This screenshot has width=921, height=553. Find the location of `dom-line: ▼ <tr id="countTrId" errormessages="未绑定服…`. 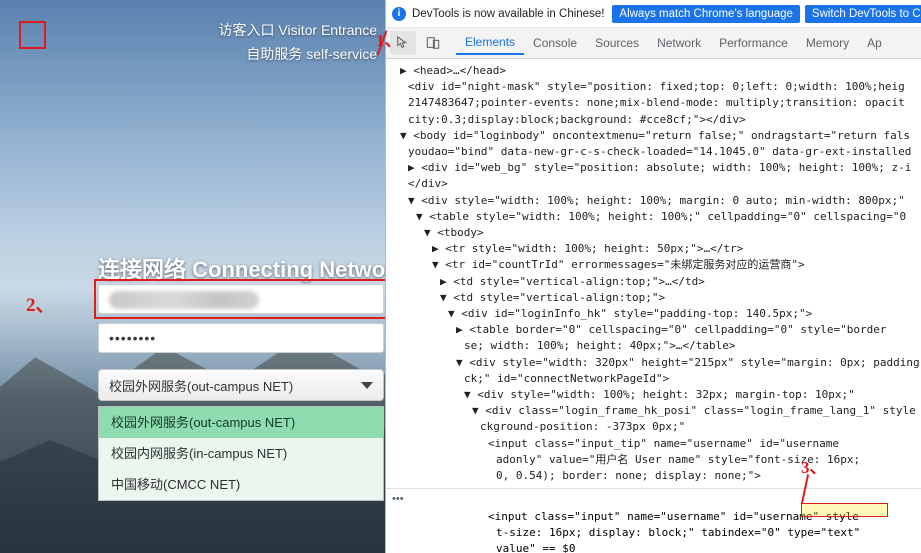

dom-line: ▼ <tr id="countTrId" errormessages="未绑定服… is located at coordinates (653, 265).